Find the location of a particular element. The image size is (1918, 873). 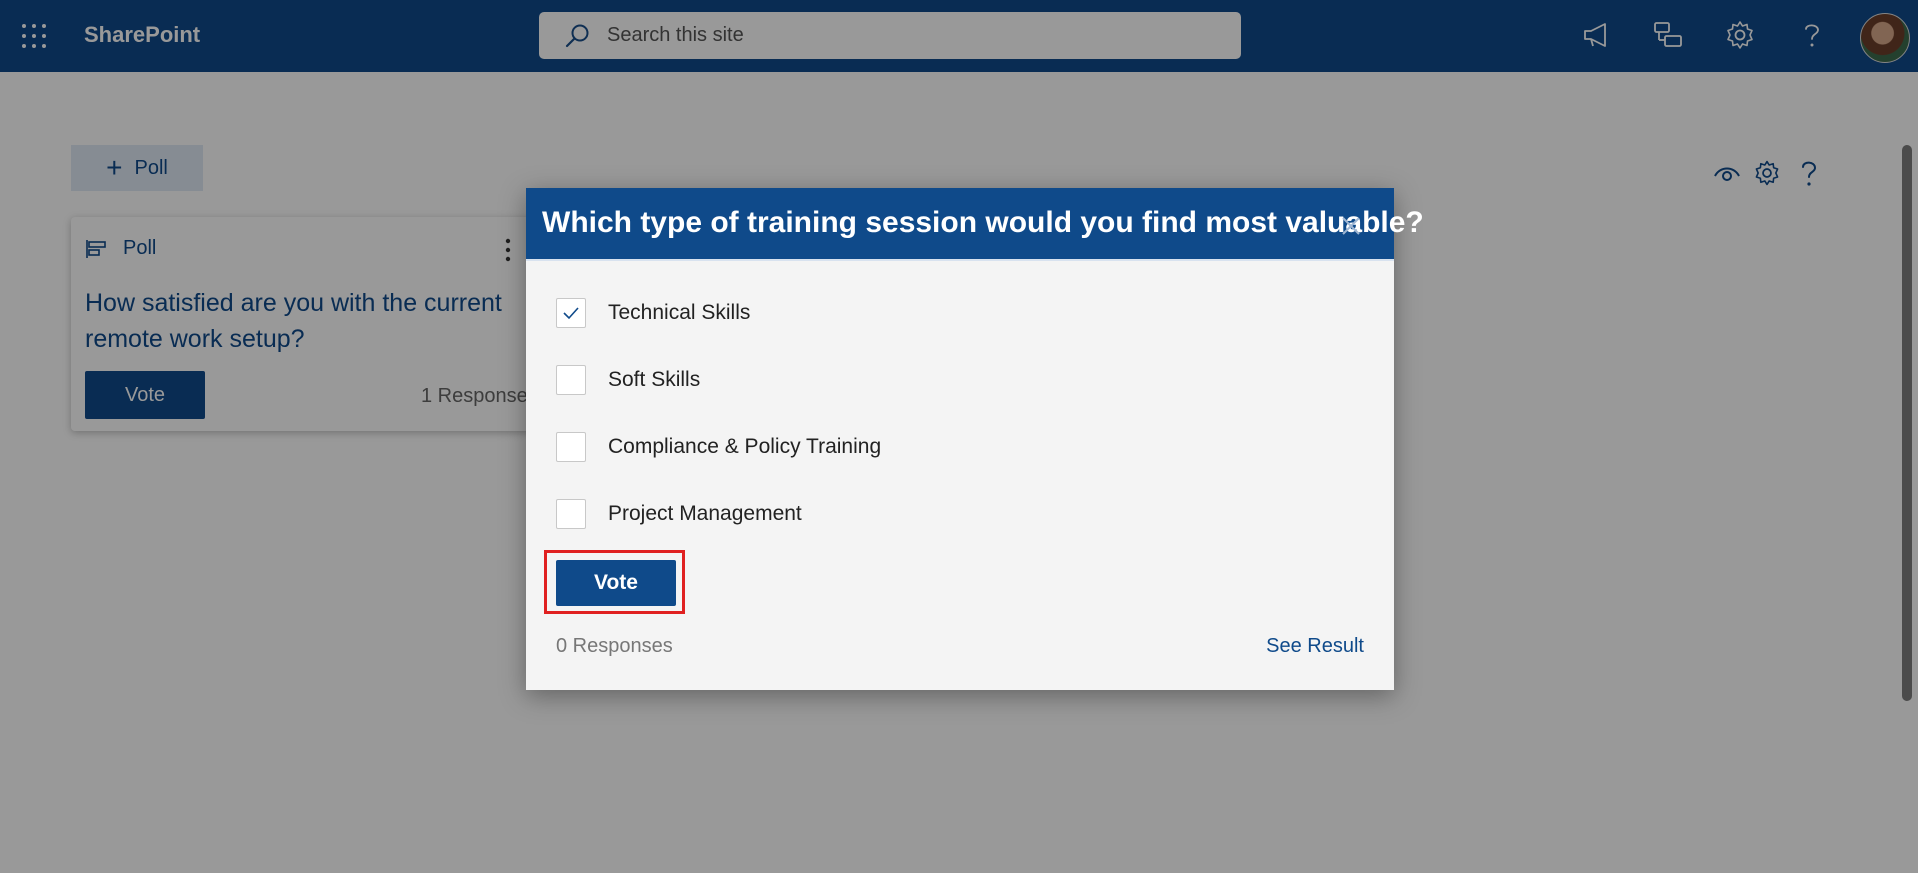

checkmark-icon is located at coordinates (571, 313).